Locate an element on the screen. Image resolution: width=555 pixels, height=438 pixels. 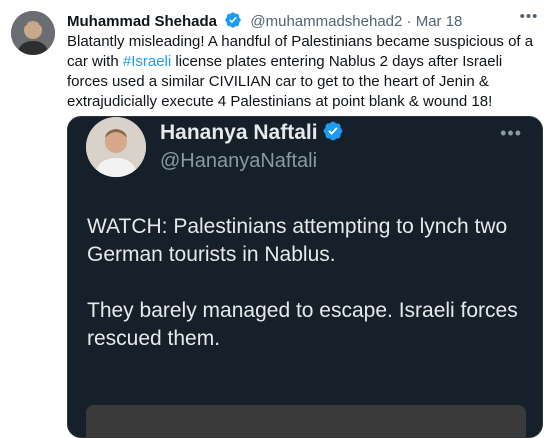
quoted-avatar is located at coordinates (116, 147).